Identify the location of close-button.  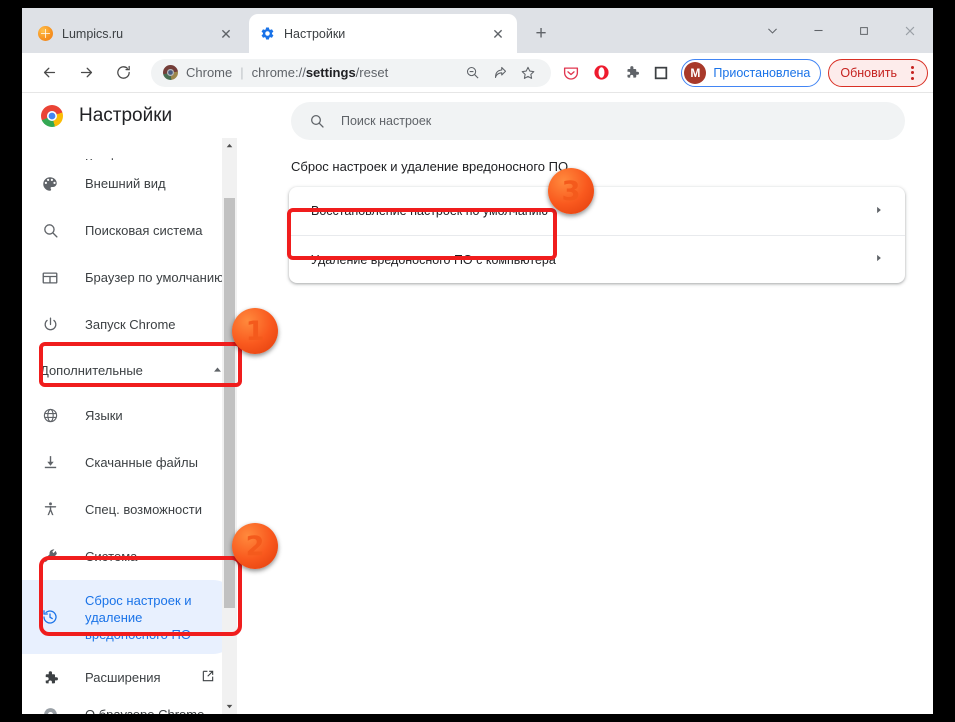
(910, 30).